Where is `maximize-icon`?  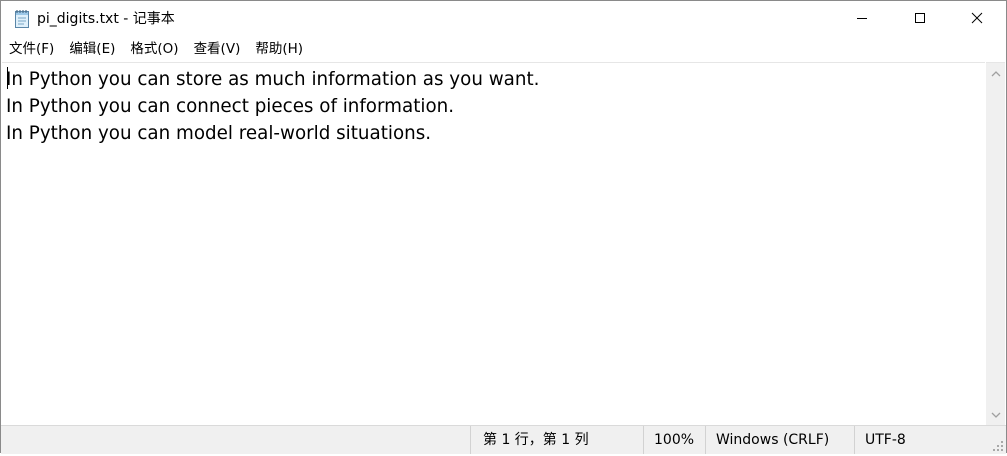 maximize-icon is located at coordinates (920, 18).